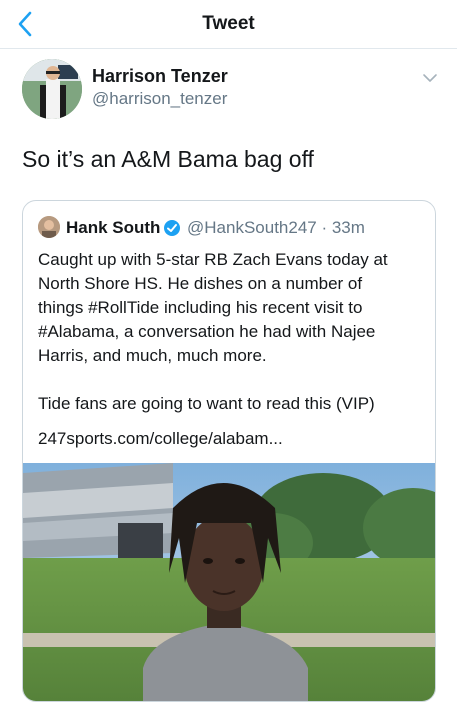 Image resolution: width=457 pixels, height=702 pixels. Describe the element at coordinates (172, 228) in the screenshot. I see `verified-badge-icon` at that location.